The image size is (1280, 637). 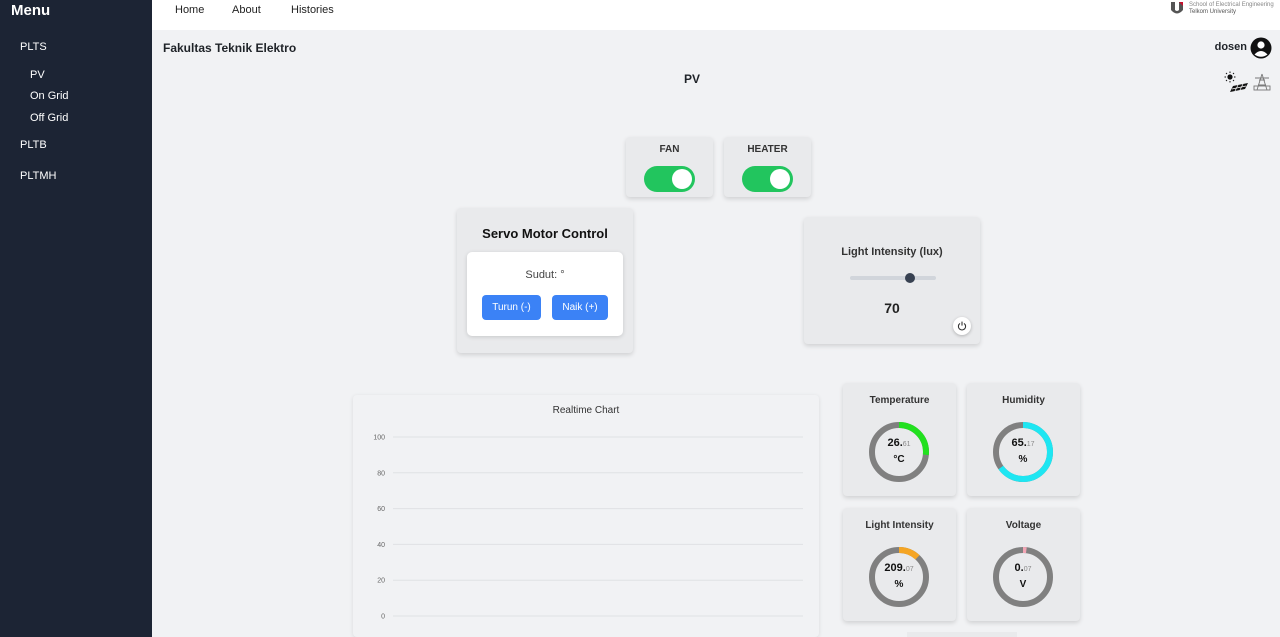 I want to click on light-intensity-gauge, so click(x=899, y=577).